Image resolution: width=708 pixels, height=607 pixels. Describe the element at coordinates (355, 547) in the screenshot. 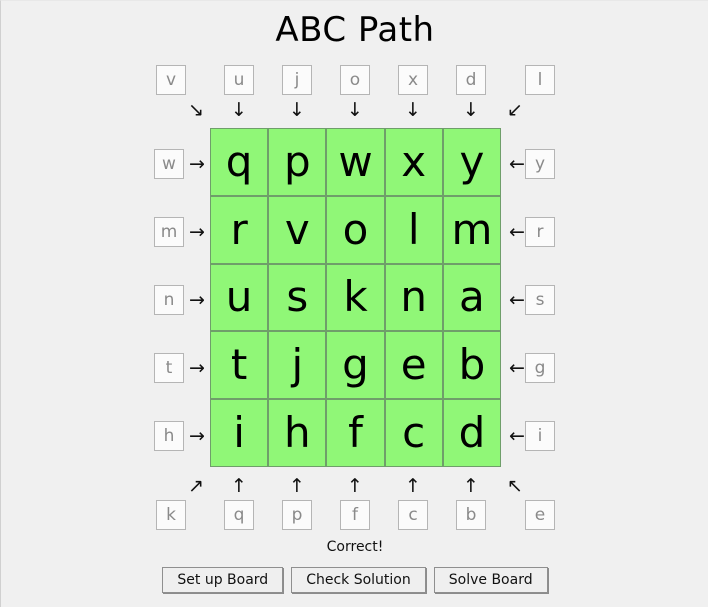

I see `status-message: Correct!` at that location.